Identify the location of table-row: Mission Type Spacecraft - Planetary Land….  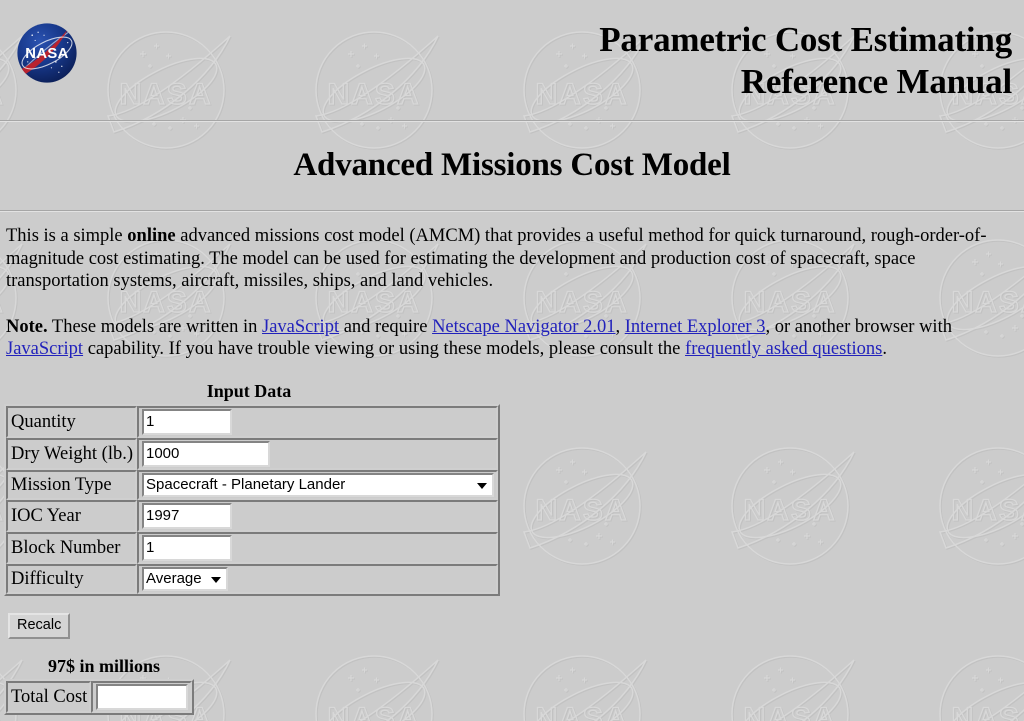
(252, 484).